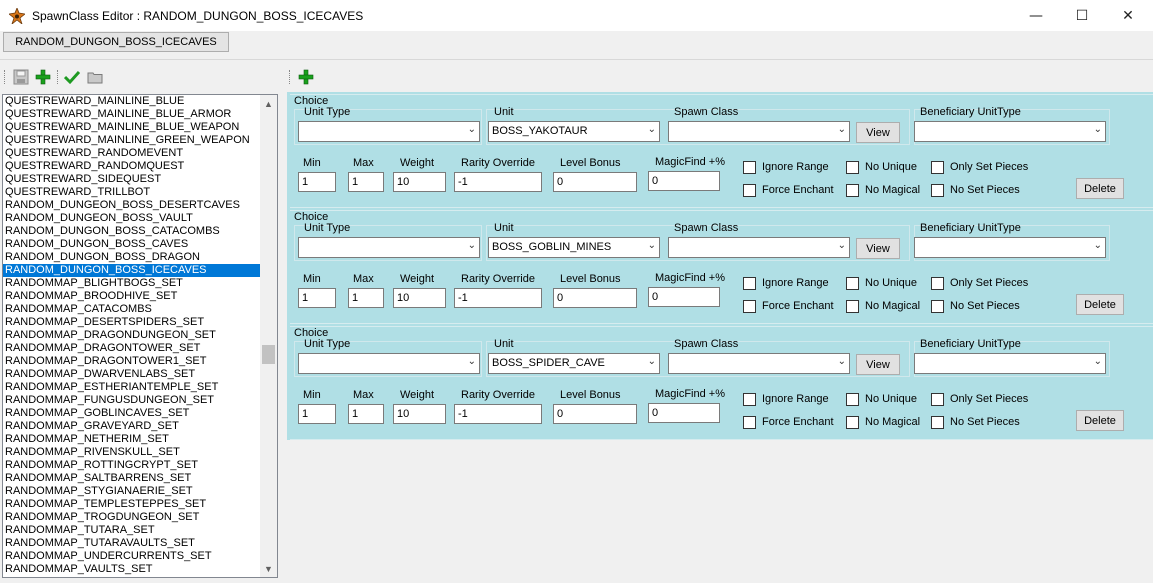  What do you see at coordinates (132, 296) in the screenshot?
I see `list-item: RANDOMMAP_BROODHIVE_SET` at bounding box center [132, 296].